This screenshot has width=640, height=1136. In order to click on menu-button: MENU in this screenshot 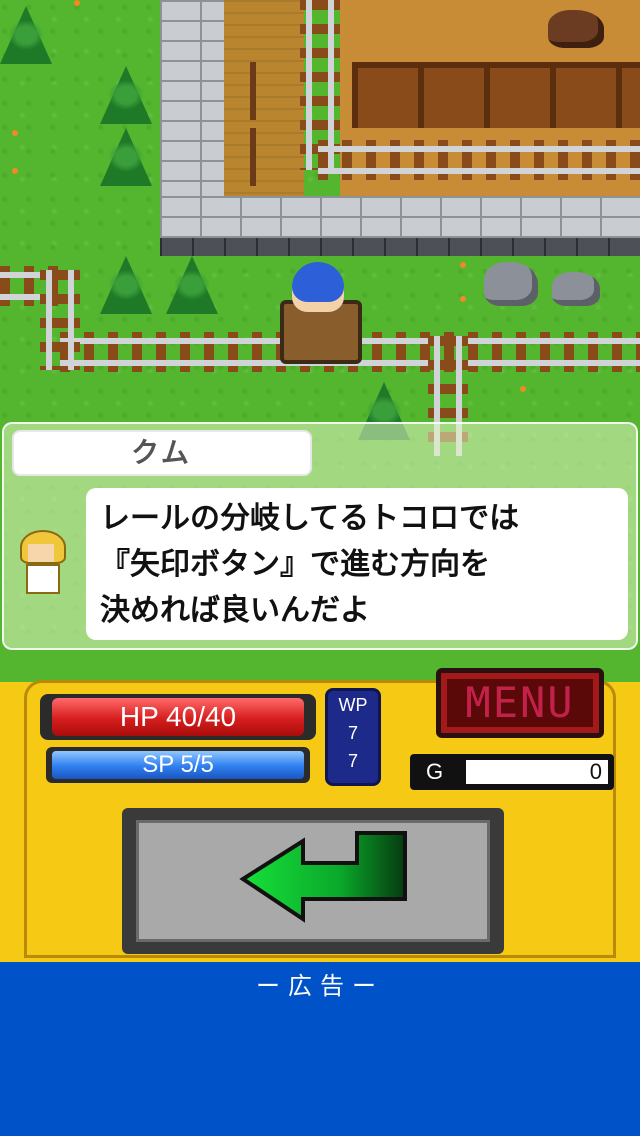, I will do `click(520, 703)`.